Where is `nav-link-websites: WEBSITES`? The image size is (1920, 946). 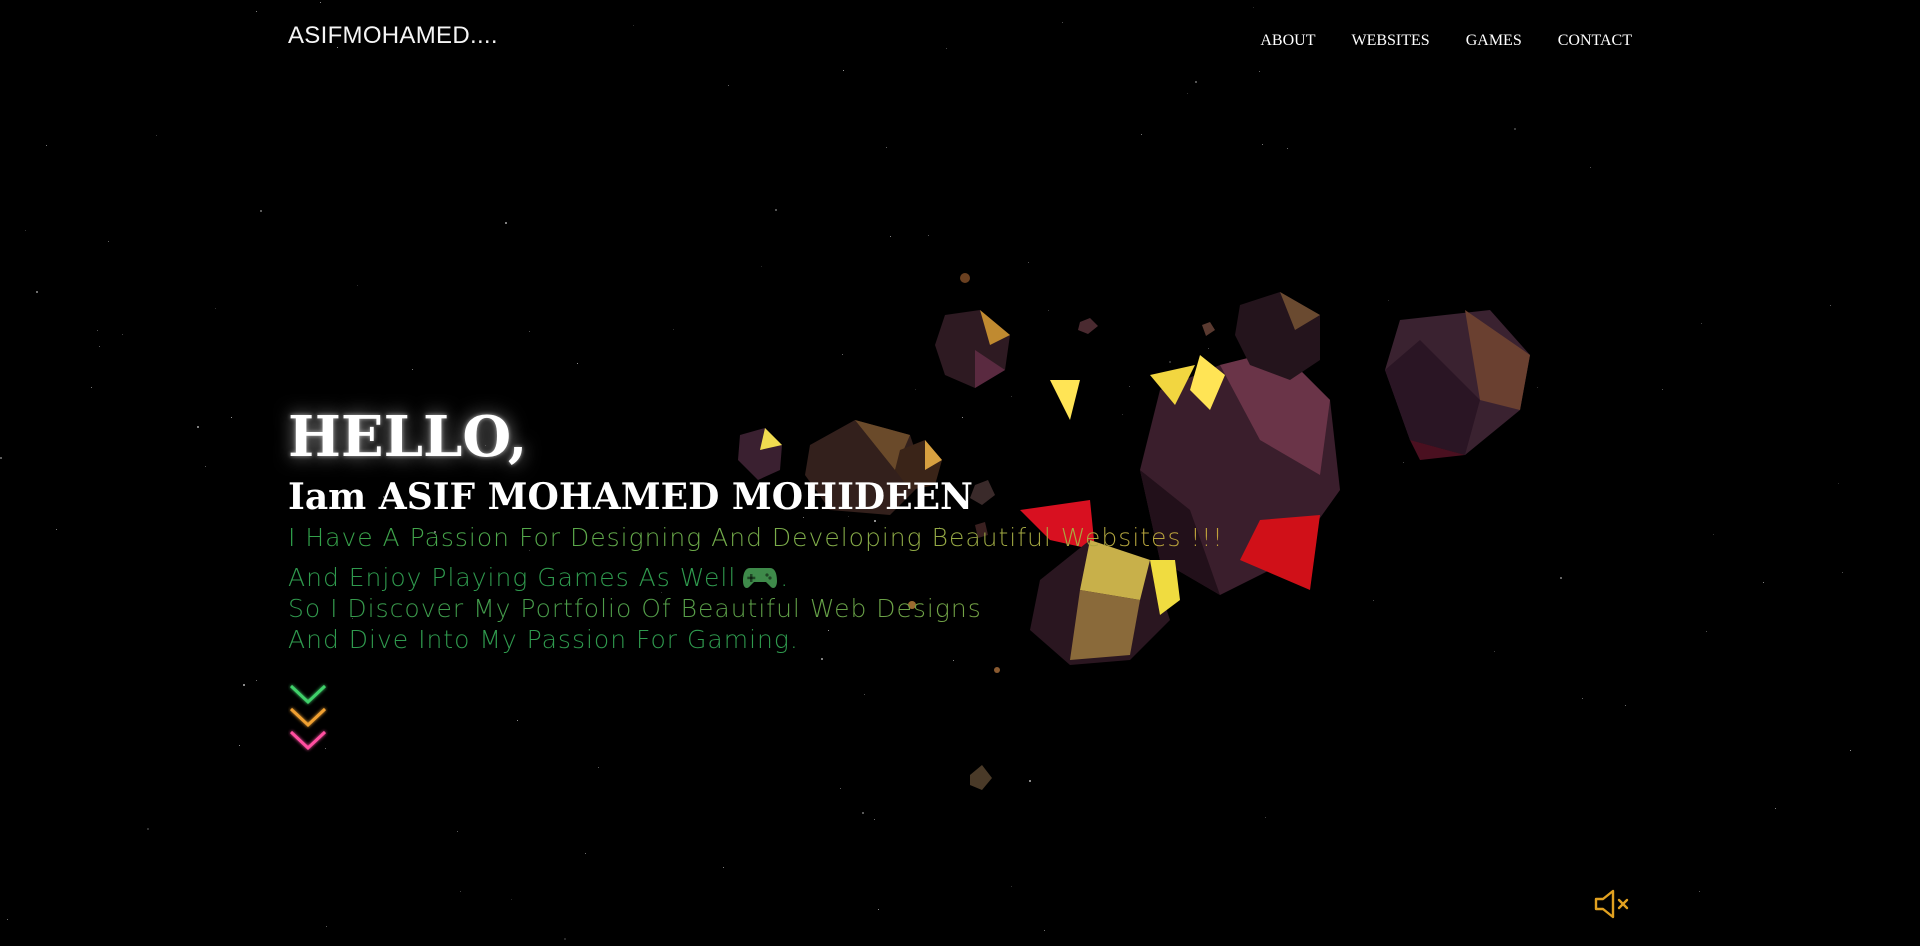 nav-link-websites: WEBSITES is located at coordinates (1390, 41).